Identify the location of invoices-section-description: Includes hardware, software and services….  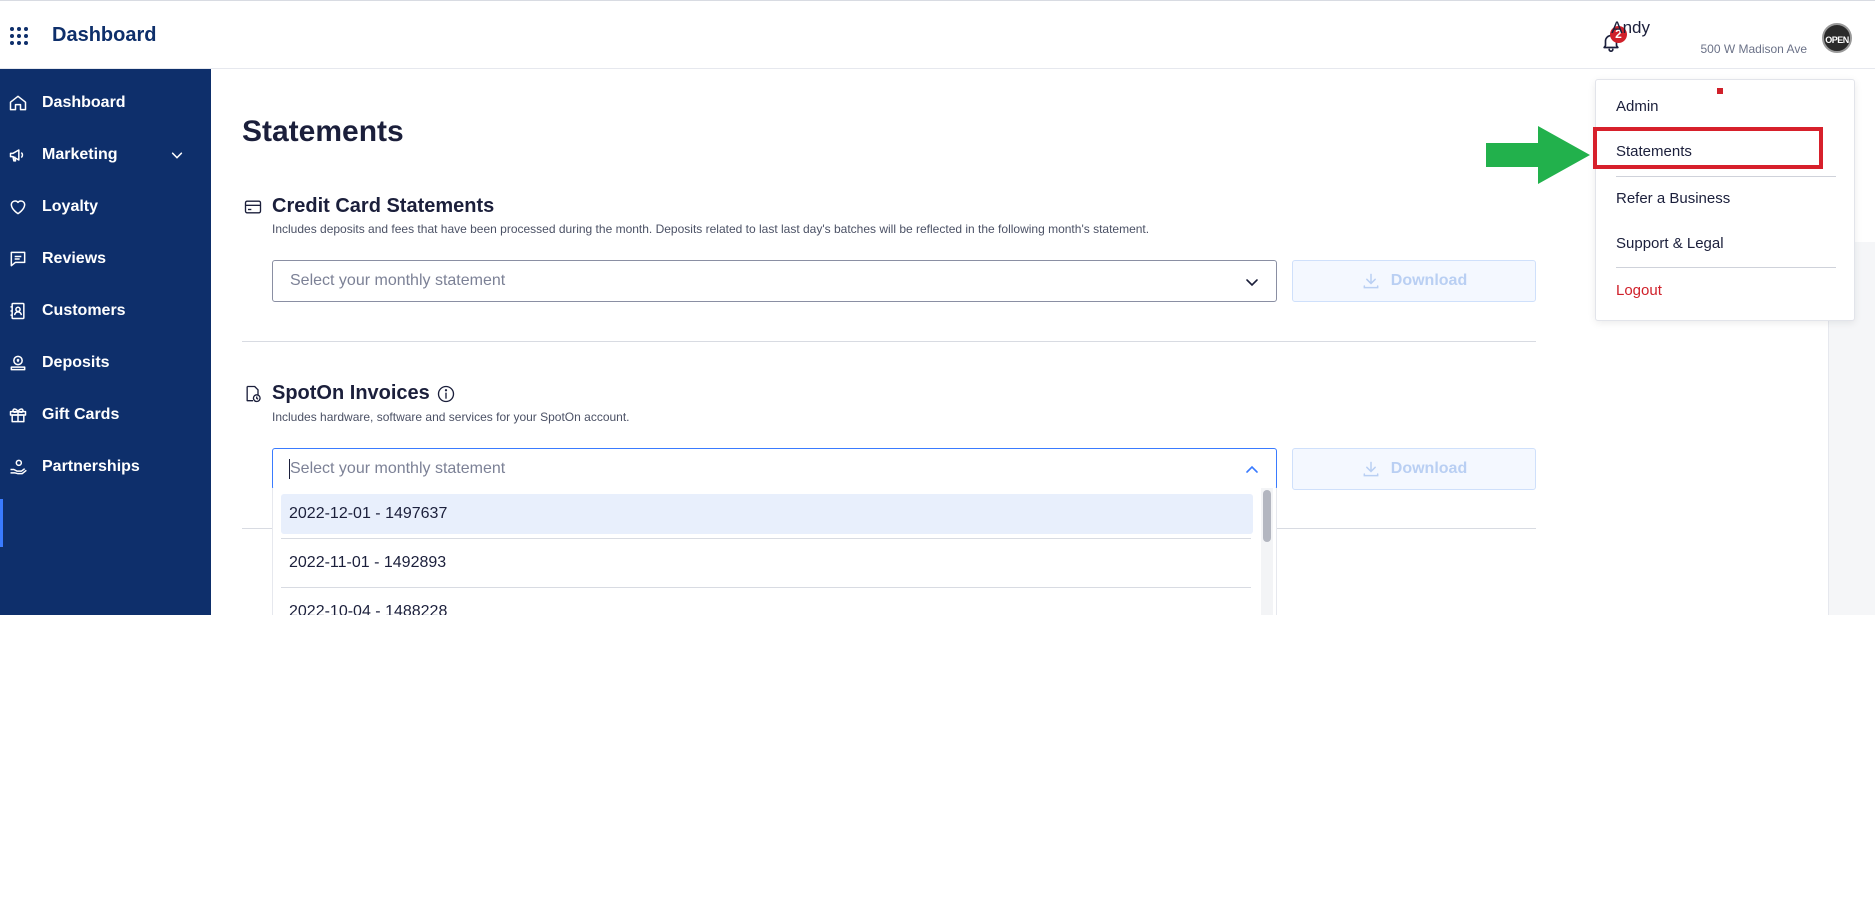
(451, 417).